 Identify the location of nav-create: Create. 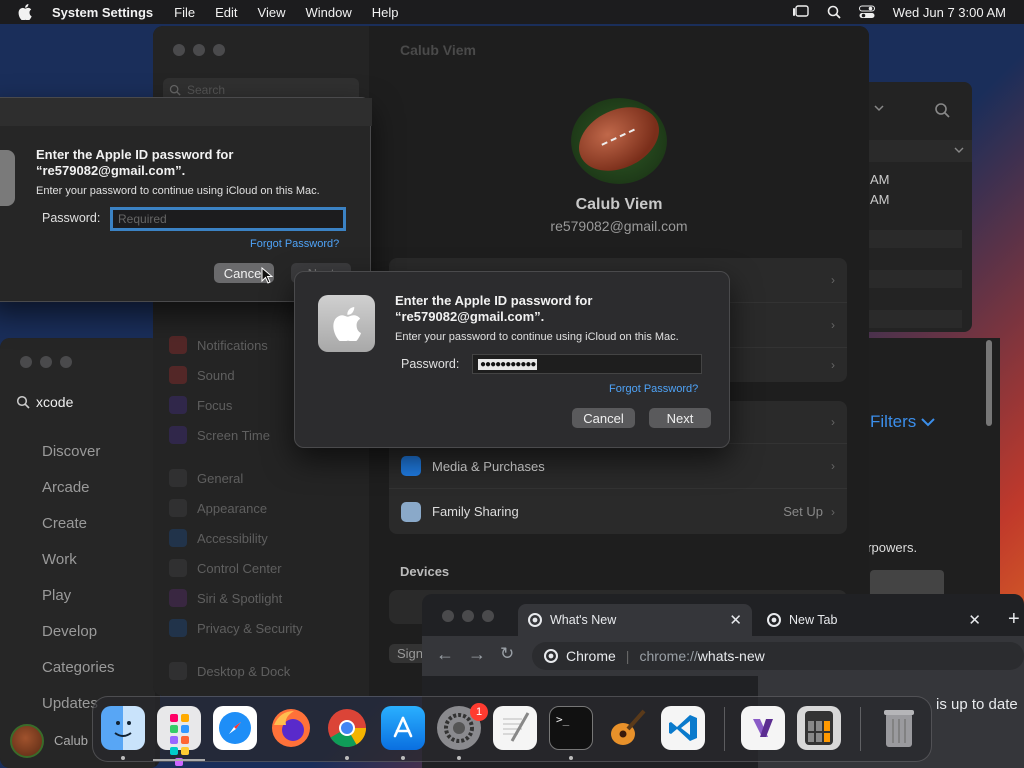
(64, 523).